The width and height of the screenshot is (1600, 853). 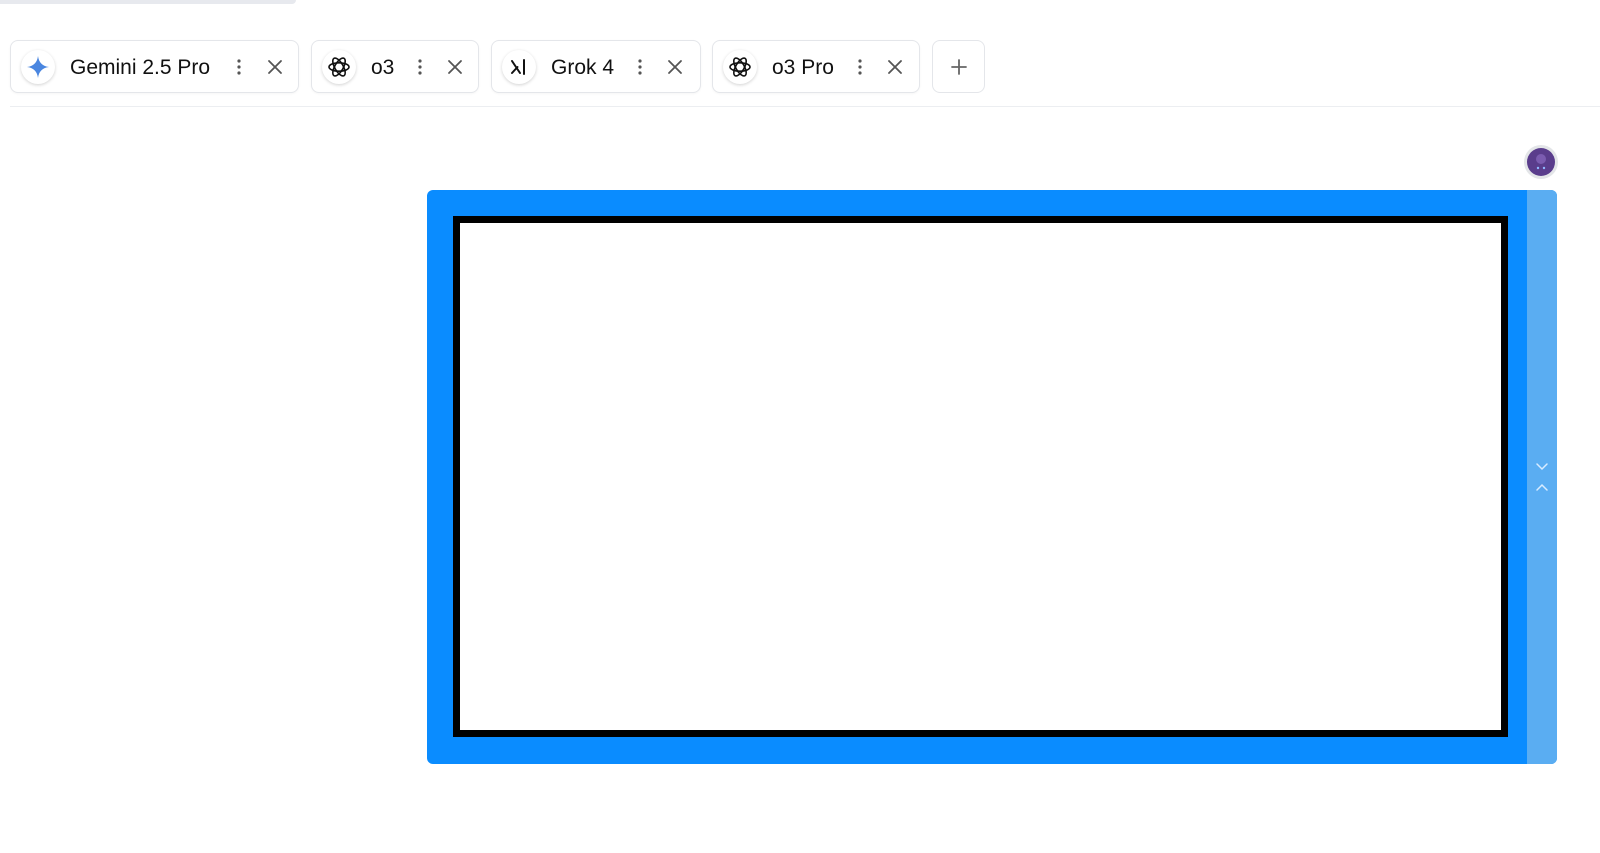 I want to click on chevron-up-icon, so click(x=1542, y=487).